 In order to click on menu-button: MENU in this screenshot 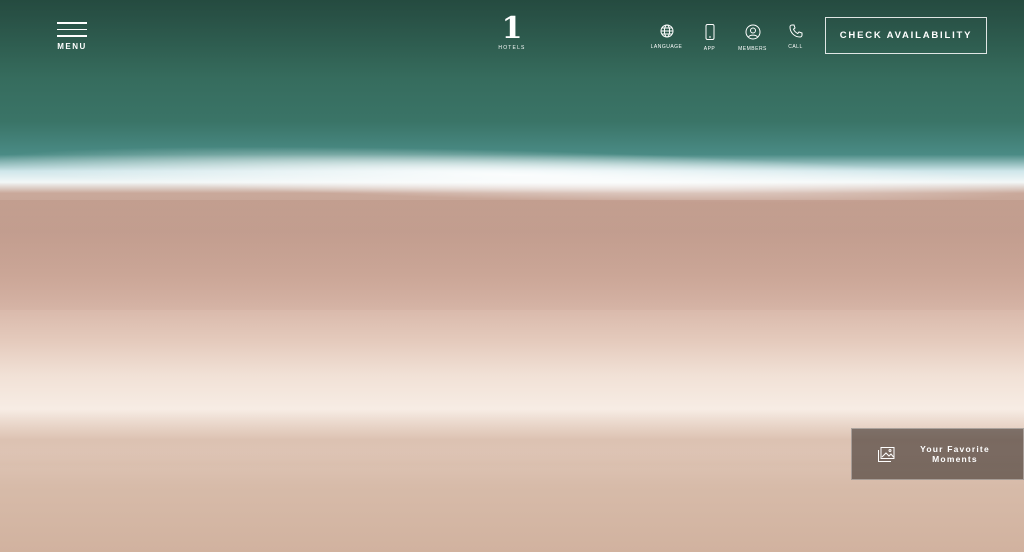, I will do `click(72, 36)`.